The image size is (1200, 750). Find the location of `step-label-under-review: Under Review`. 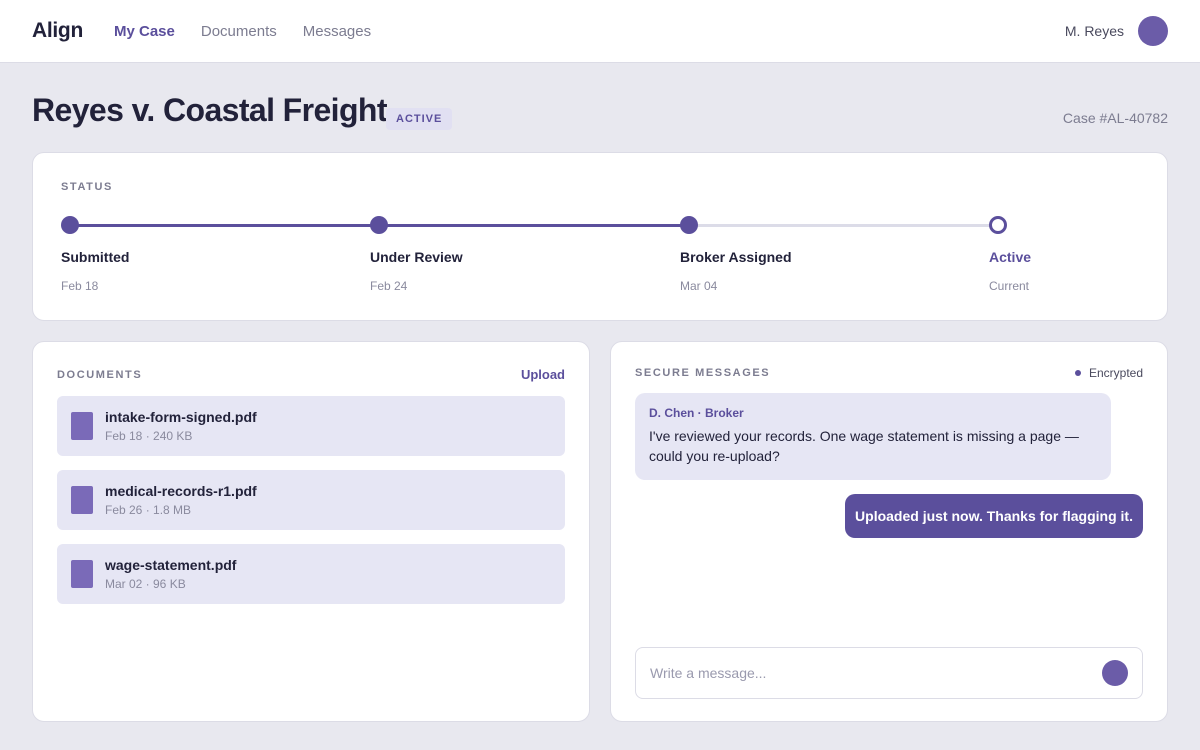

step-label-under-review: Under Review is located at coordinates (416, 257).